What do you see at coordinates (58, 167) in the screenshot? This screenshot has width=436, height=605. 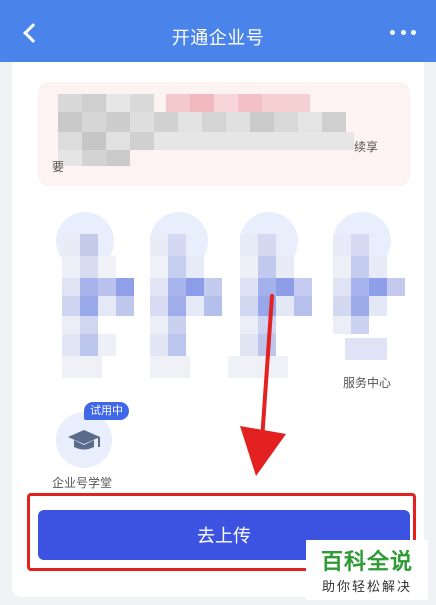 I see `notice-text-fragment-start: 要` at bounding box center [58, 167].